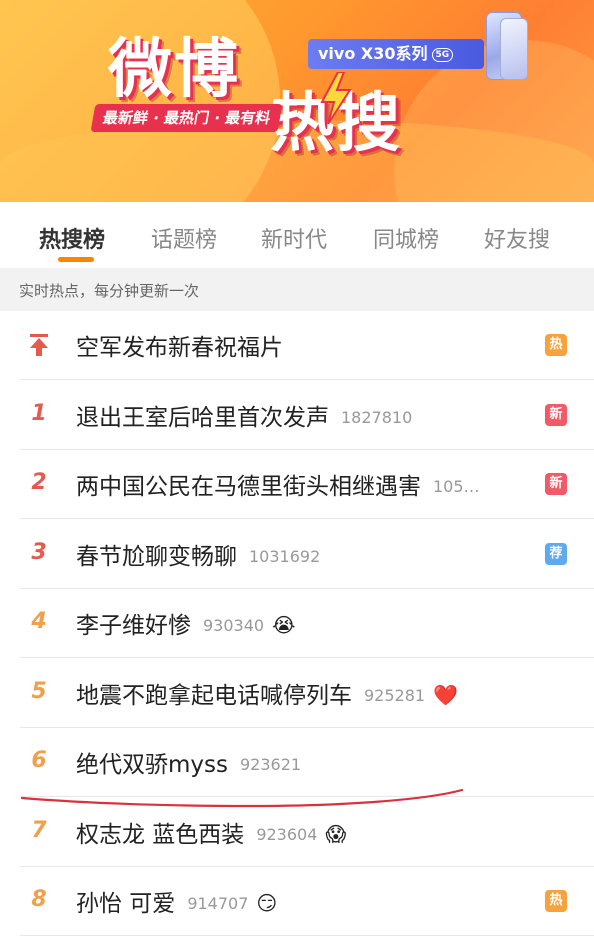 The width and height of the screenshot is (594, 946). What do you see at coordinates (445, 694) in the screenshot?
I see `emoji-icon: ❤️` at bounding box center [445, 694].